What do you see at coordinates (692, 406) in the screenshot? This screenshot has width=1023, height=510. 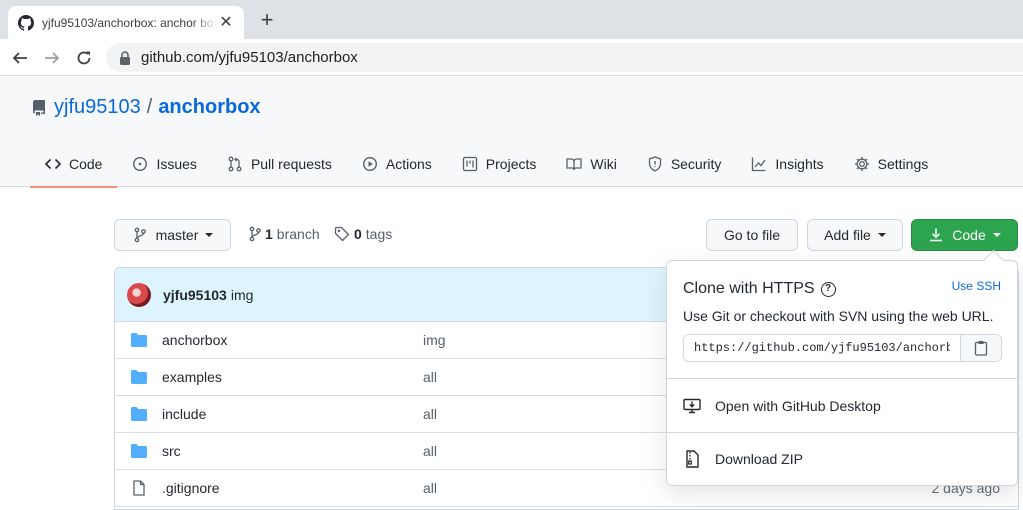 I see `desktop-download-icon` at bounding box center [692, 406].